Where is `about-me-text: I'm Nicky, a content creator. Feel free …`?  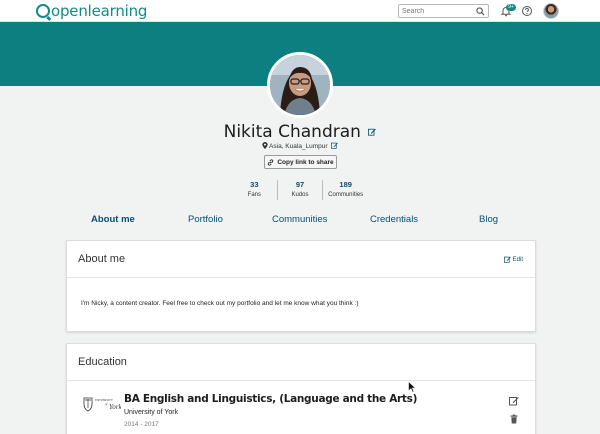 about-me-text: I'm Nicky, a content creator. Feel free … is located at coordinates (220, 303).